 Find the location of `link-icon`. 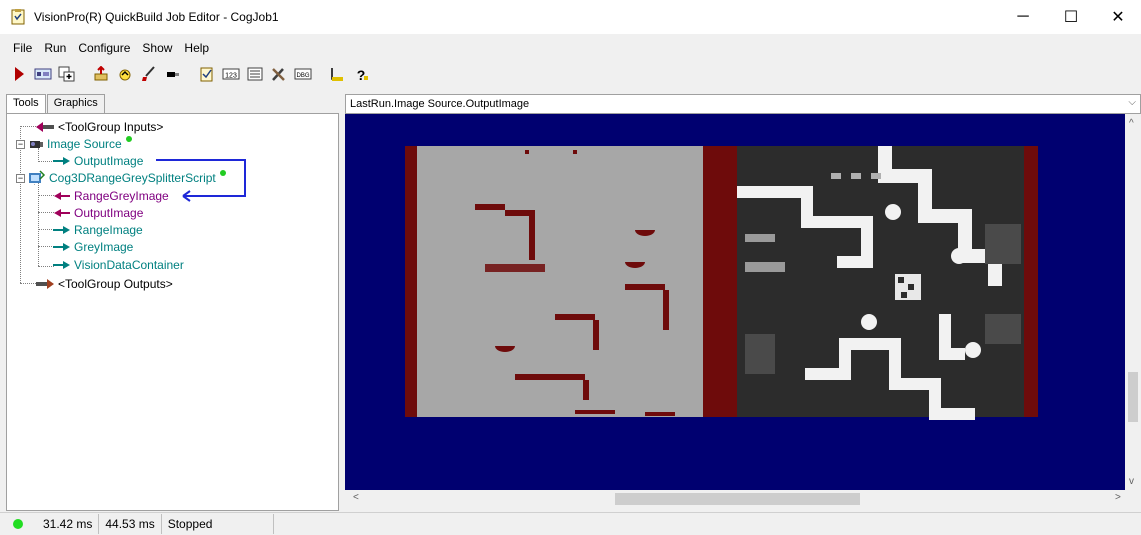

link-icon is located at coordinates (173, 74).